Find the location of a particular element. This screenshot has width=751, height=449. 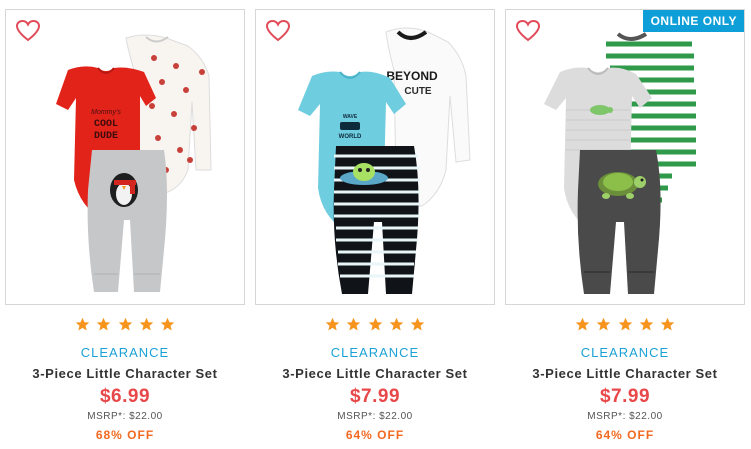

svg-text: WAVE is located at coordinates (350, 117).